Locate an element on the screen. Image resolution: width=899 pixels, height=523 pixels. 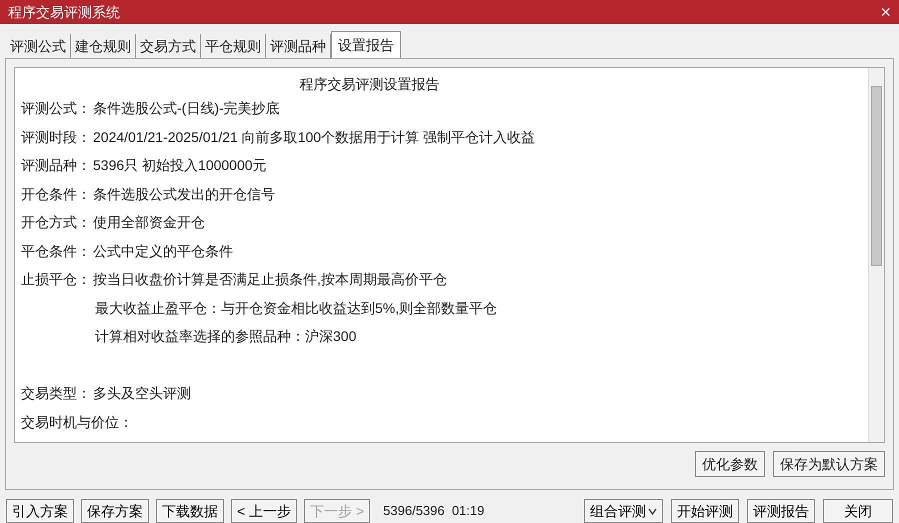
panel-button: 优化参数 is located at coordinates (730, 464).